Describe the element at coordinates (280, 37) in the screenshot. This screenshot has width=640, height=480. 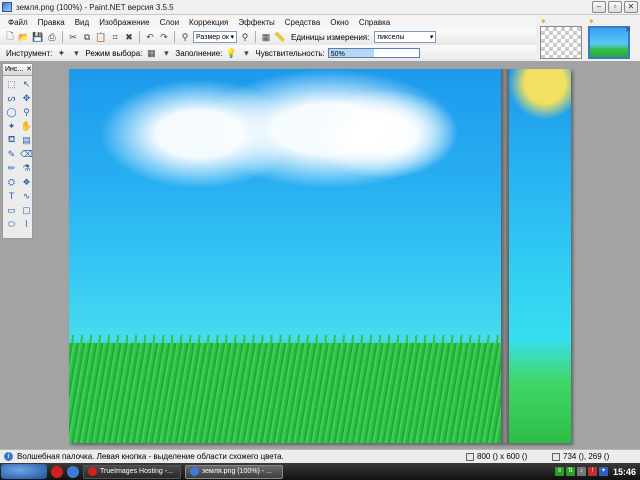
I see `ruler-icon: 📏` at that location.